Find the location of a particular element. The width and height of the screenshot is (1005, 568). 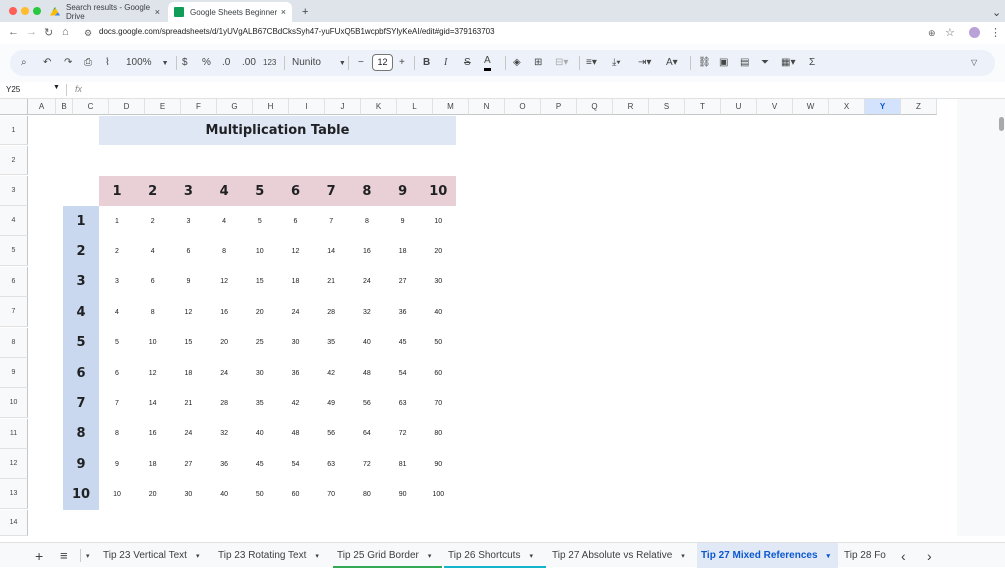

row-header-6: 6 is located at coordinates (14, 282).